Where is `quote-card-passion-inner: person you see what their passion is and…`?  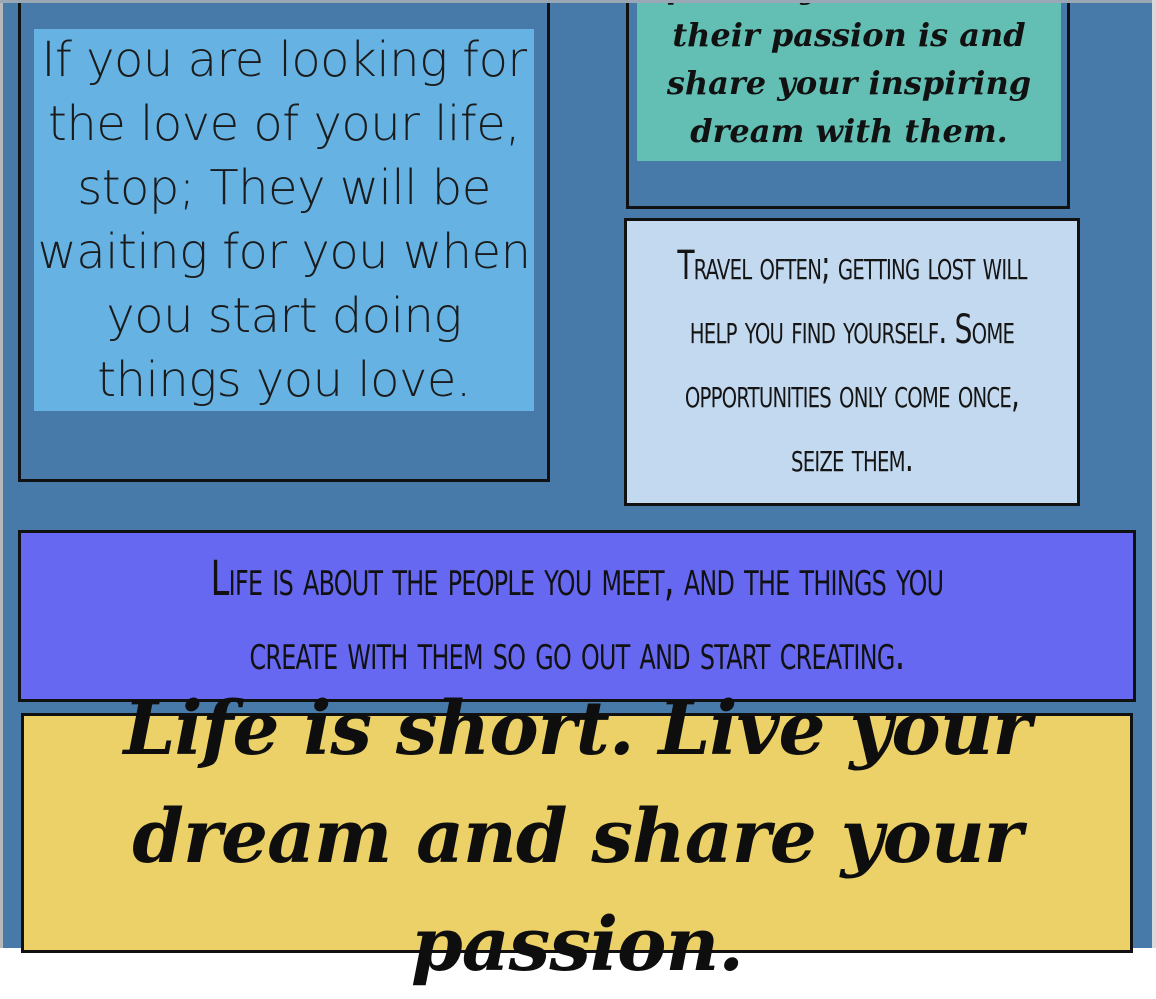 quote-card-passion-inner: person you see what their passion is and… is located at coordinates (849, 80).